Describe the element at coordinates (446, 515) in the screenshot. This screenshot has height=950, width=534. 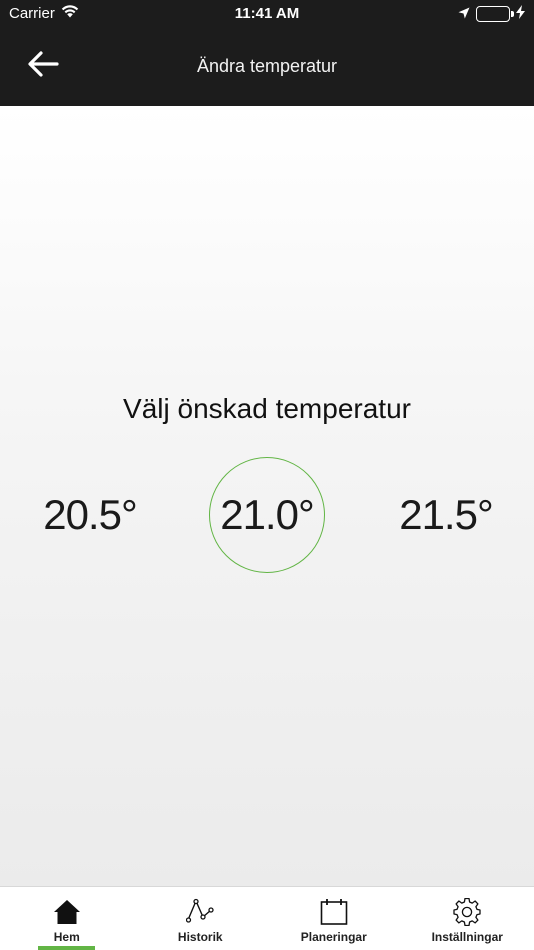
I see `temperature-option-higher: 21.5°` at that location.